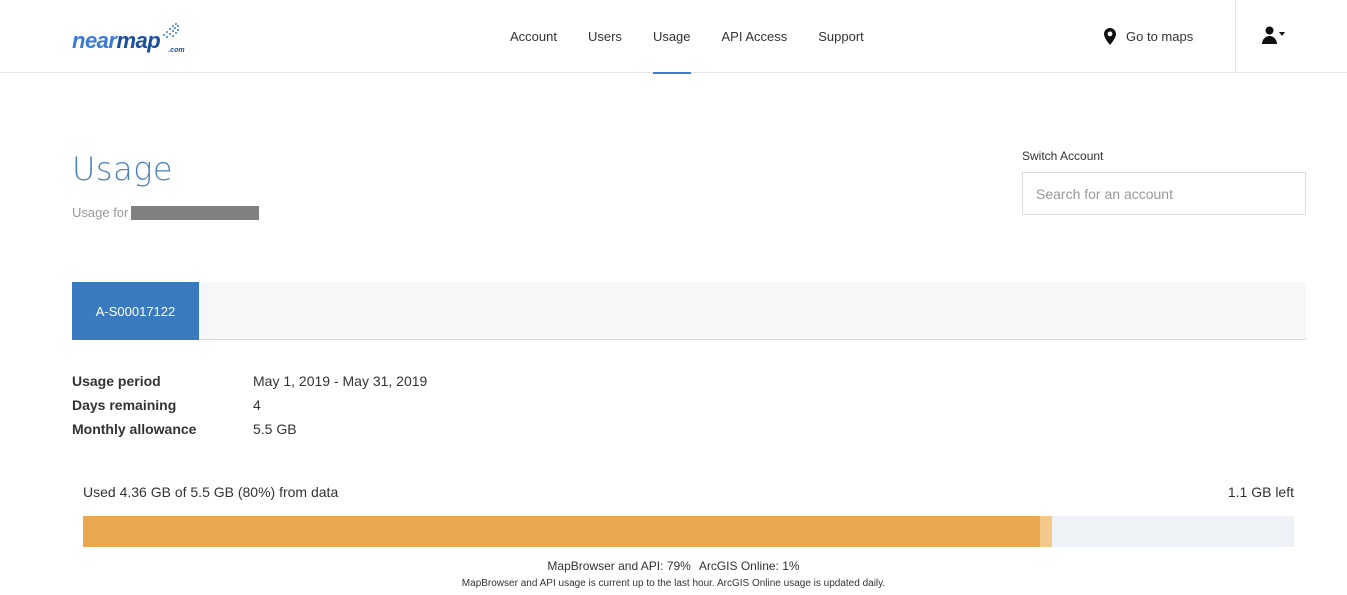  Describe the element at coordinates (100, 212) in the screenshot. I see `usage-for-label: Usage for` at that location.